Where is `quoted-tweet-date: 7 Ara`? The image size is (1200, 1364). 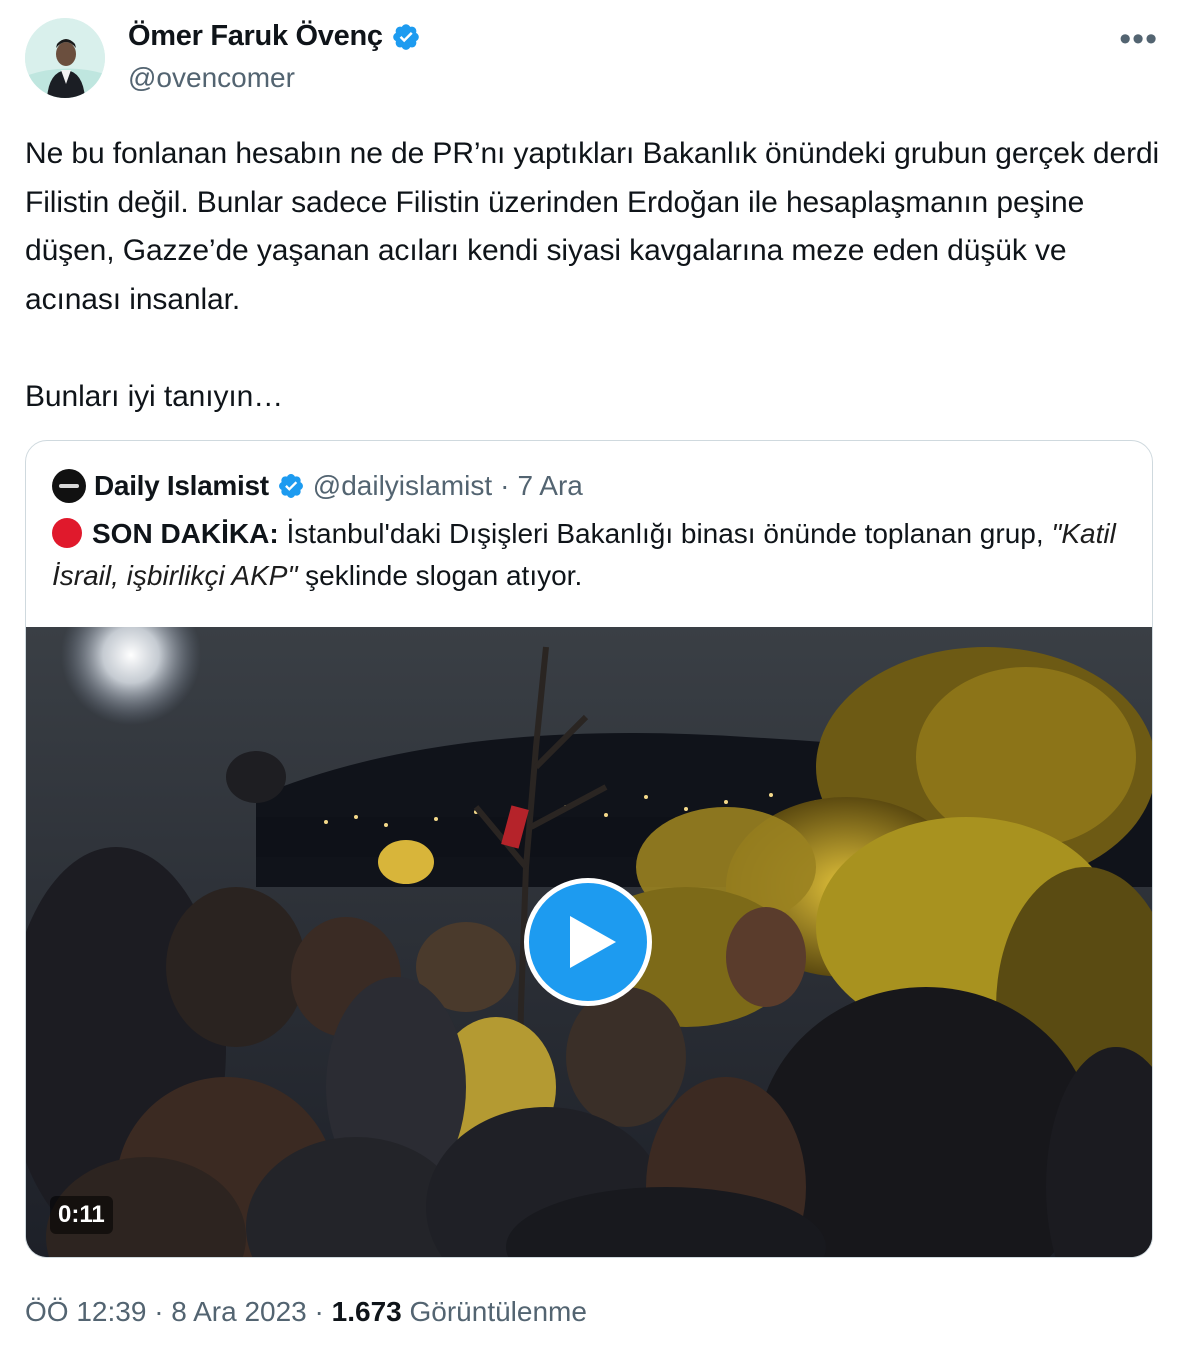
quoted-tweet-date: 7 Ara is located at coordinates (549, 486).